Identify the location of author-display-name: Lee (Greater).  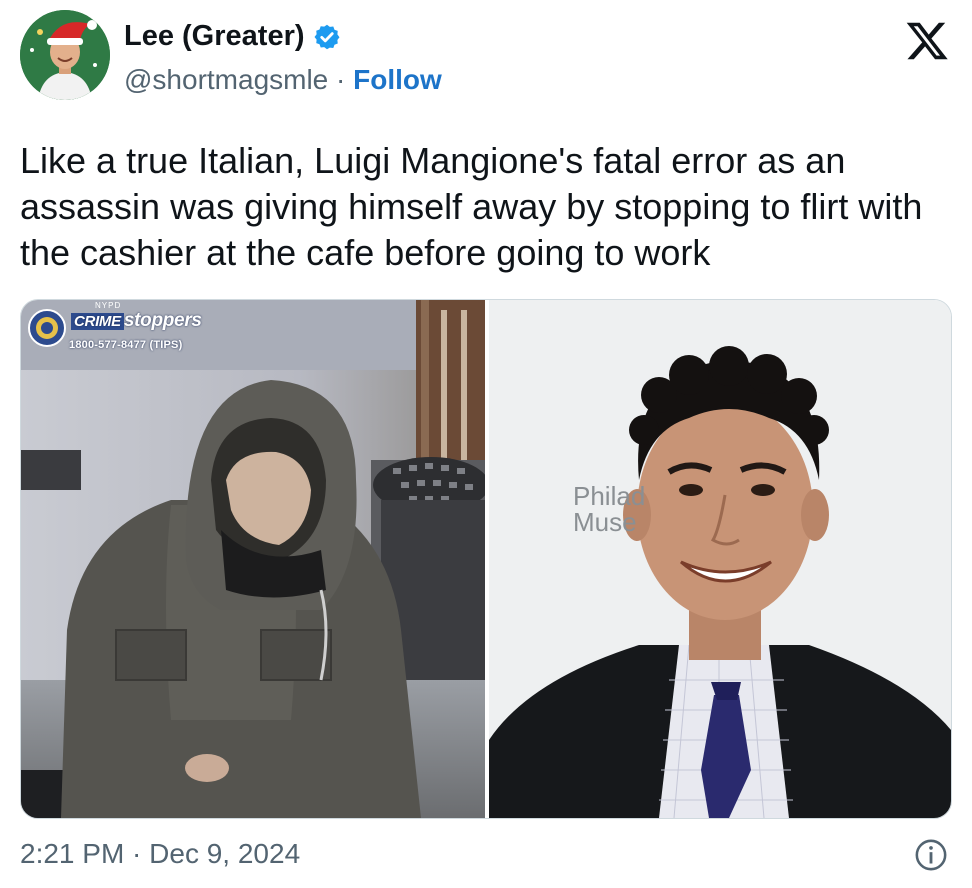
(214, 36).